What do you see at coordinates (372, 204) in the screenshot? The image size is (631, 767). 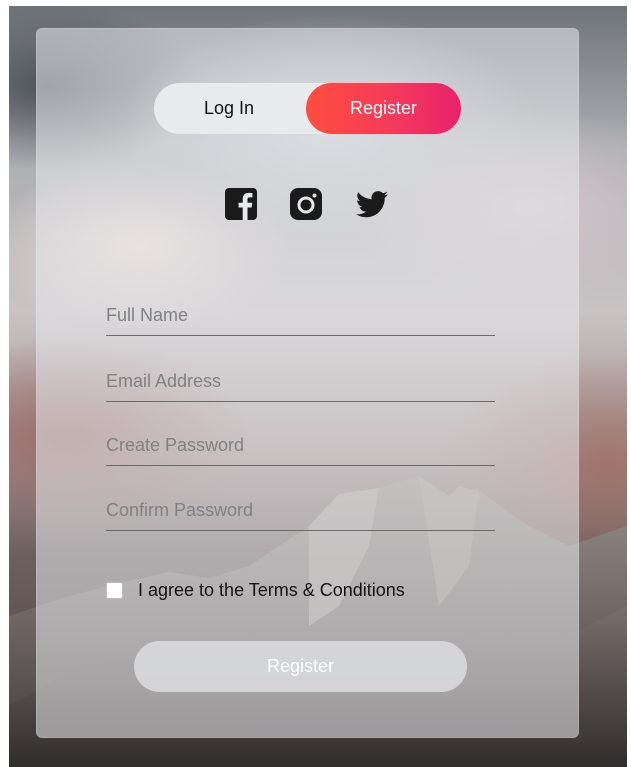 I see `twitter-icon` at bounding box center [372, 204].